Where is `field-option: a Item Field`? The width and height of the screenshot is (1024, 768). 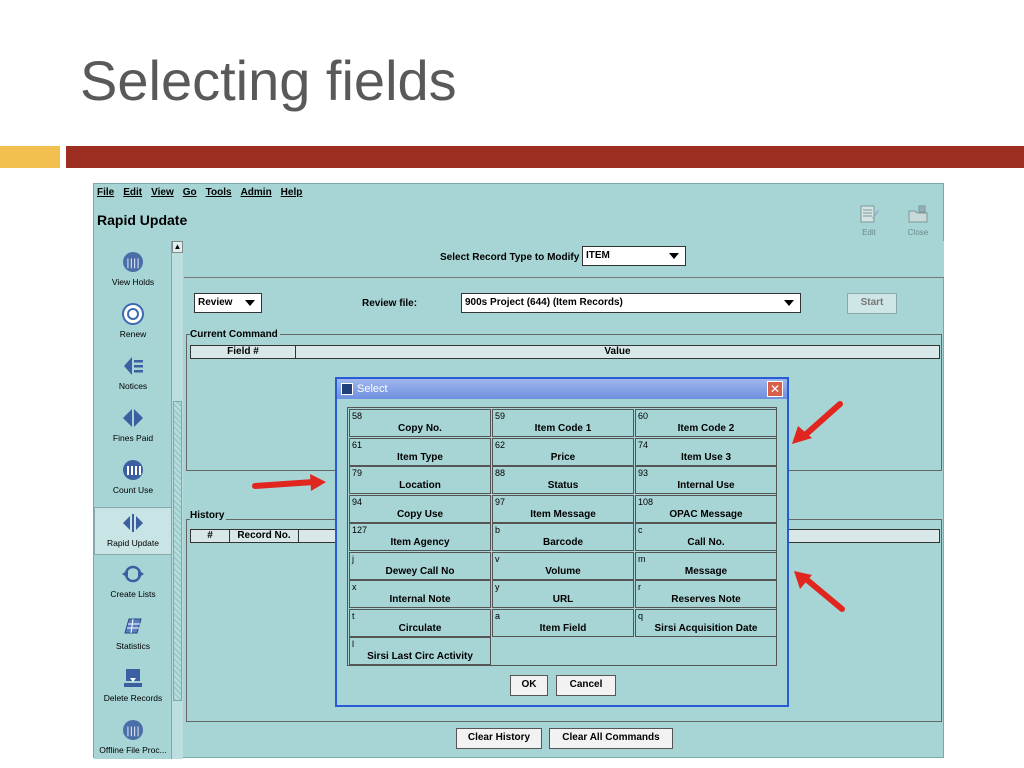
field-option: a Item Field is located at coordinates (563, 622).